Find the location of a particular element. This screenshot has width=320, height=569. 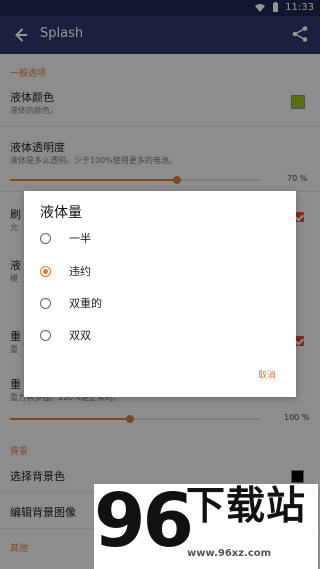

option-label: 双重的 is located at coordinates (85, 303).